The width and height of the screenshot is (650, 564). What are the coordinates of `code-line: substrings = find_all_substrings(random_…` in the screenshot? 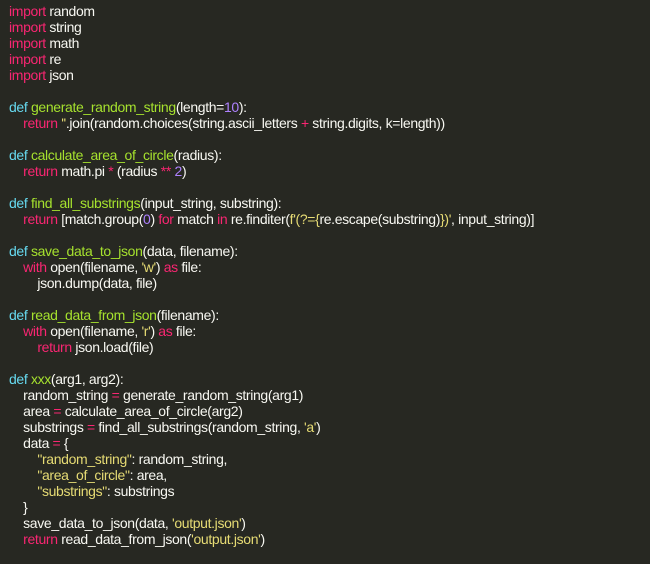 It's located at (329, 427).